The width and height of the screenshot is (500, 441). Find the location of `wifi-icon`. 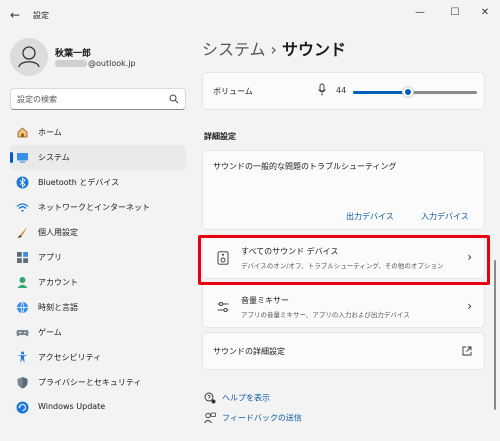

wifi-icon is located at coordinates (22, 207).